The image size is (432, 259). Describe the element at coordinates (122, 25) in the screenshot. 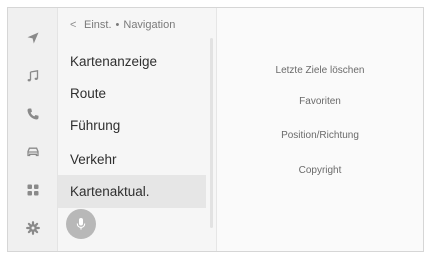

I see `breadcrumb: < Einst. • Navigation` at that location.